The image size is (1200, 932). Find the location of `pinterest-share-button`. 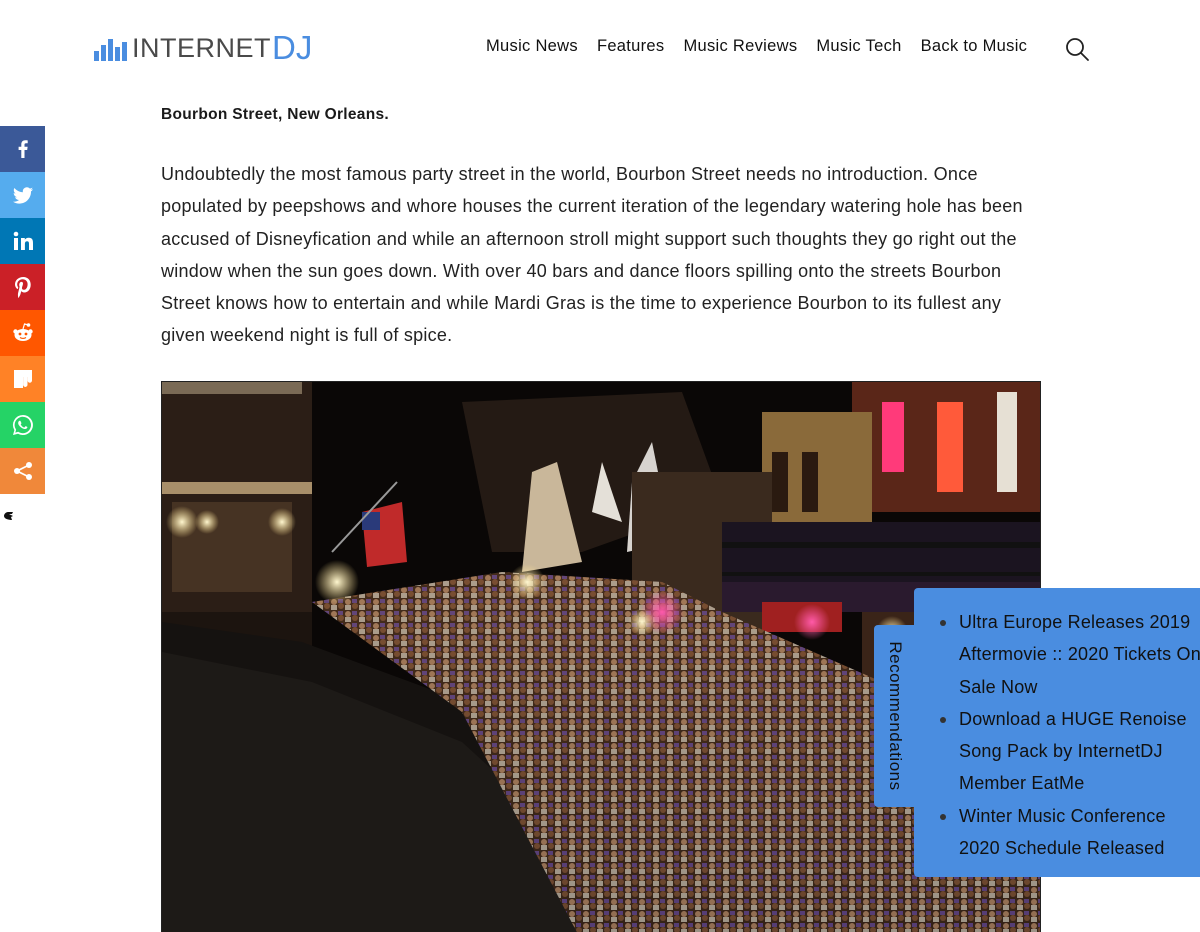

pinterest-share-button is located at coordinates (22, 287).